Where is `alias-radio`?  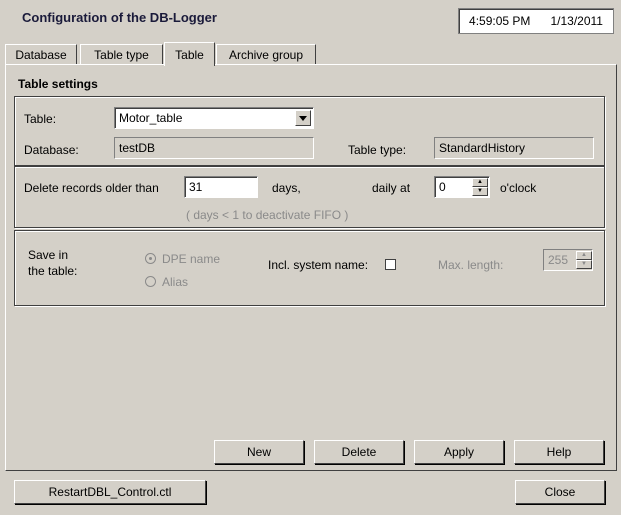
alias-radio is located at coordinates (150, 281).